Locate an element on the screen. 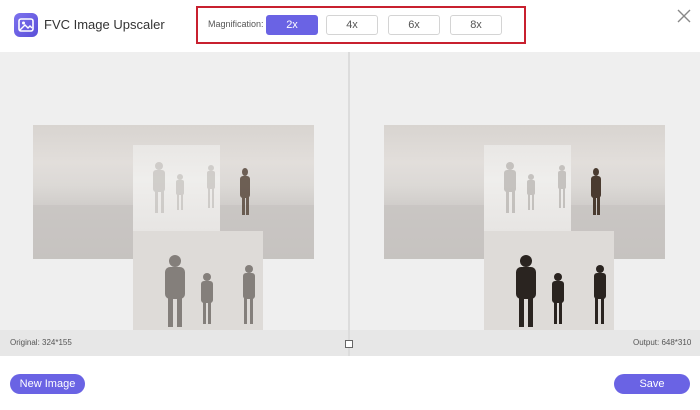 Image resolution: width=700 pixels, height=410 pixels. close-icon is located at coordinates (684, 16).